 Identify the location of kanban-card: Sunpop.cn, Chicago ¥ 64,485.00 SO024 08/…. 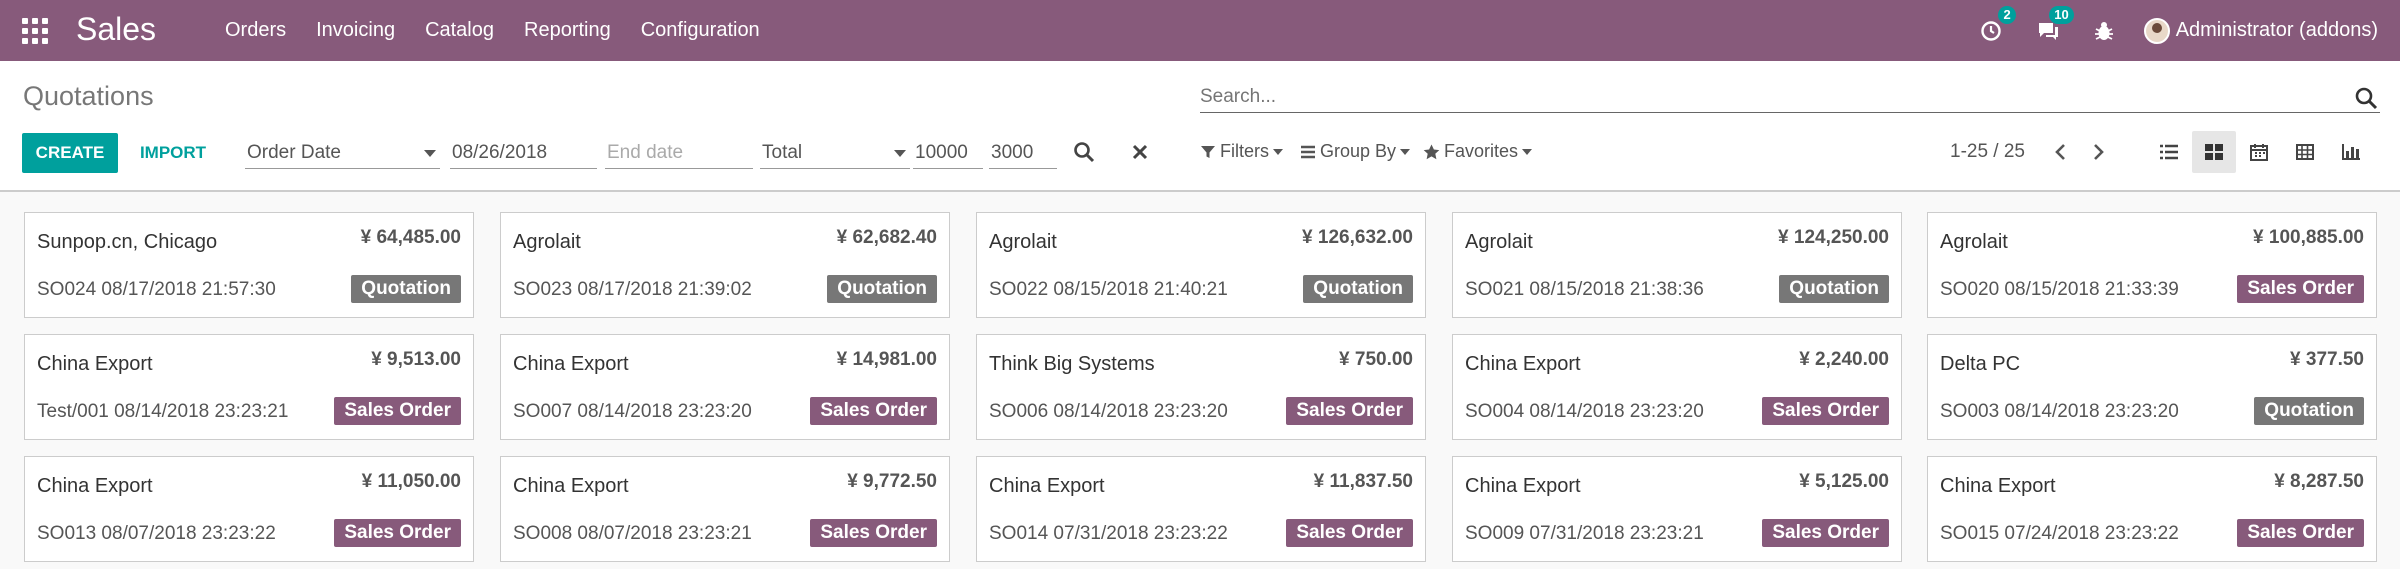
(249, 265).